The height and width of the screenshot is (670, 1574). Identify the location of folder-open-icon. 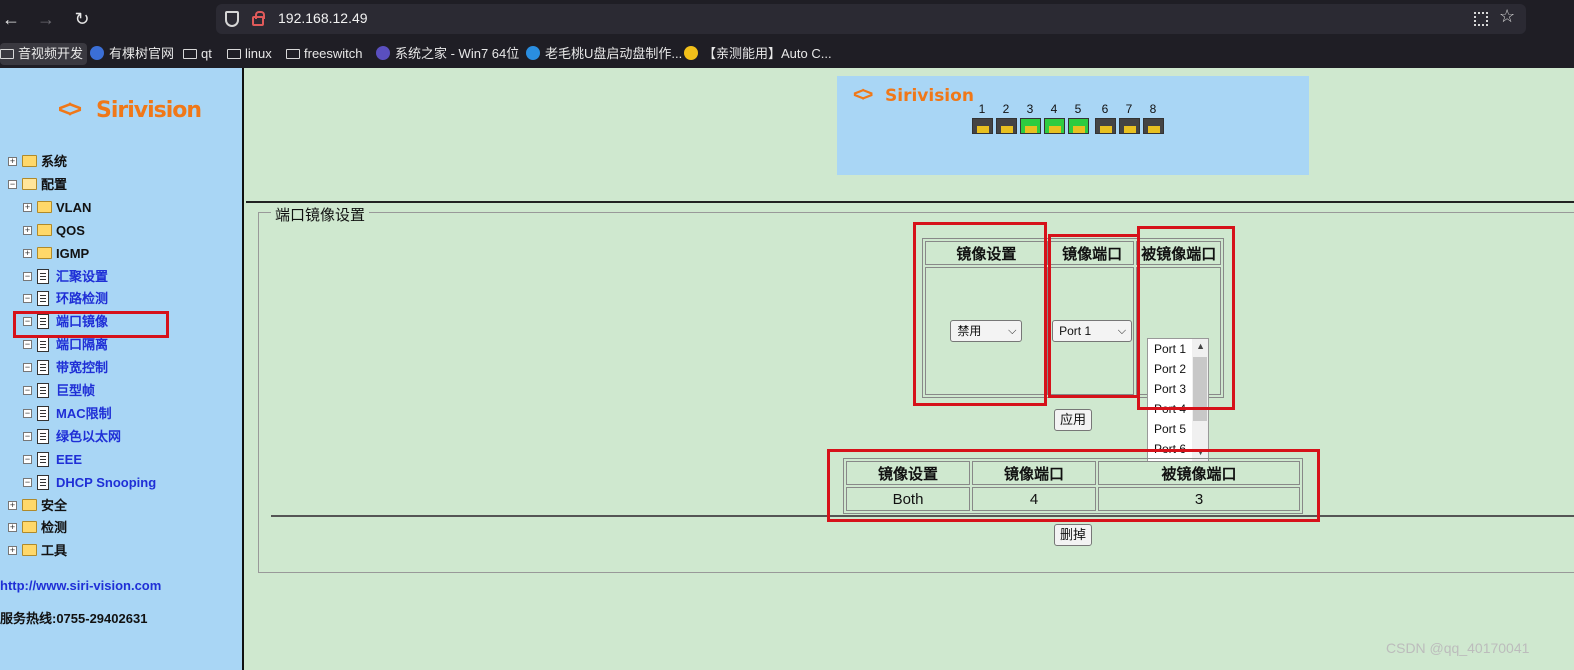
(29, 183).